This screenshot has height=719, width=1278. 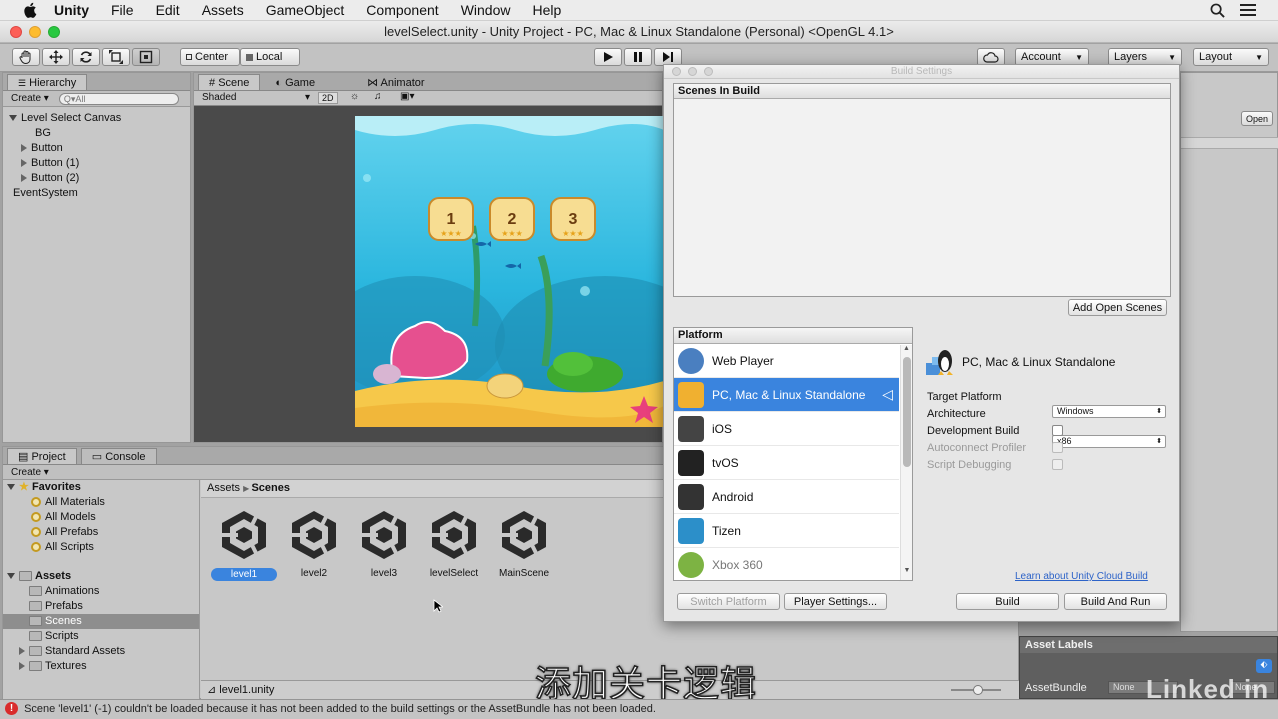 What do you see at coordinates (101, 576) in the screenshot?
I see `assets-header: Assets` at bounding box center [101, 576].